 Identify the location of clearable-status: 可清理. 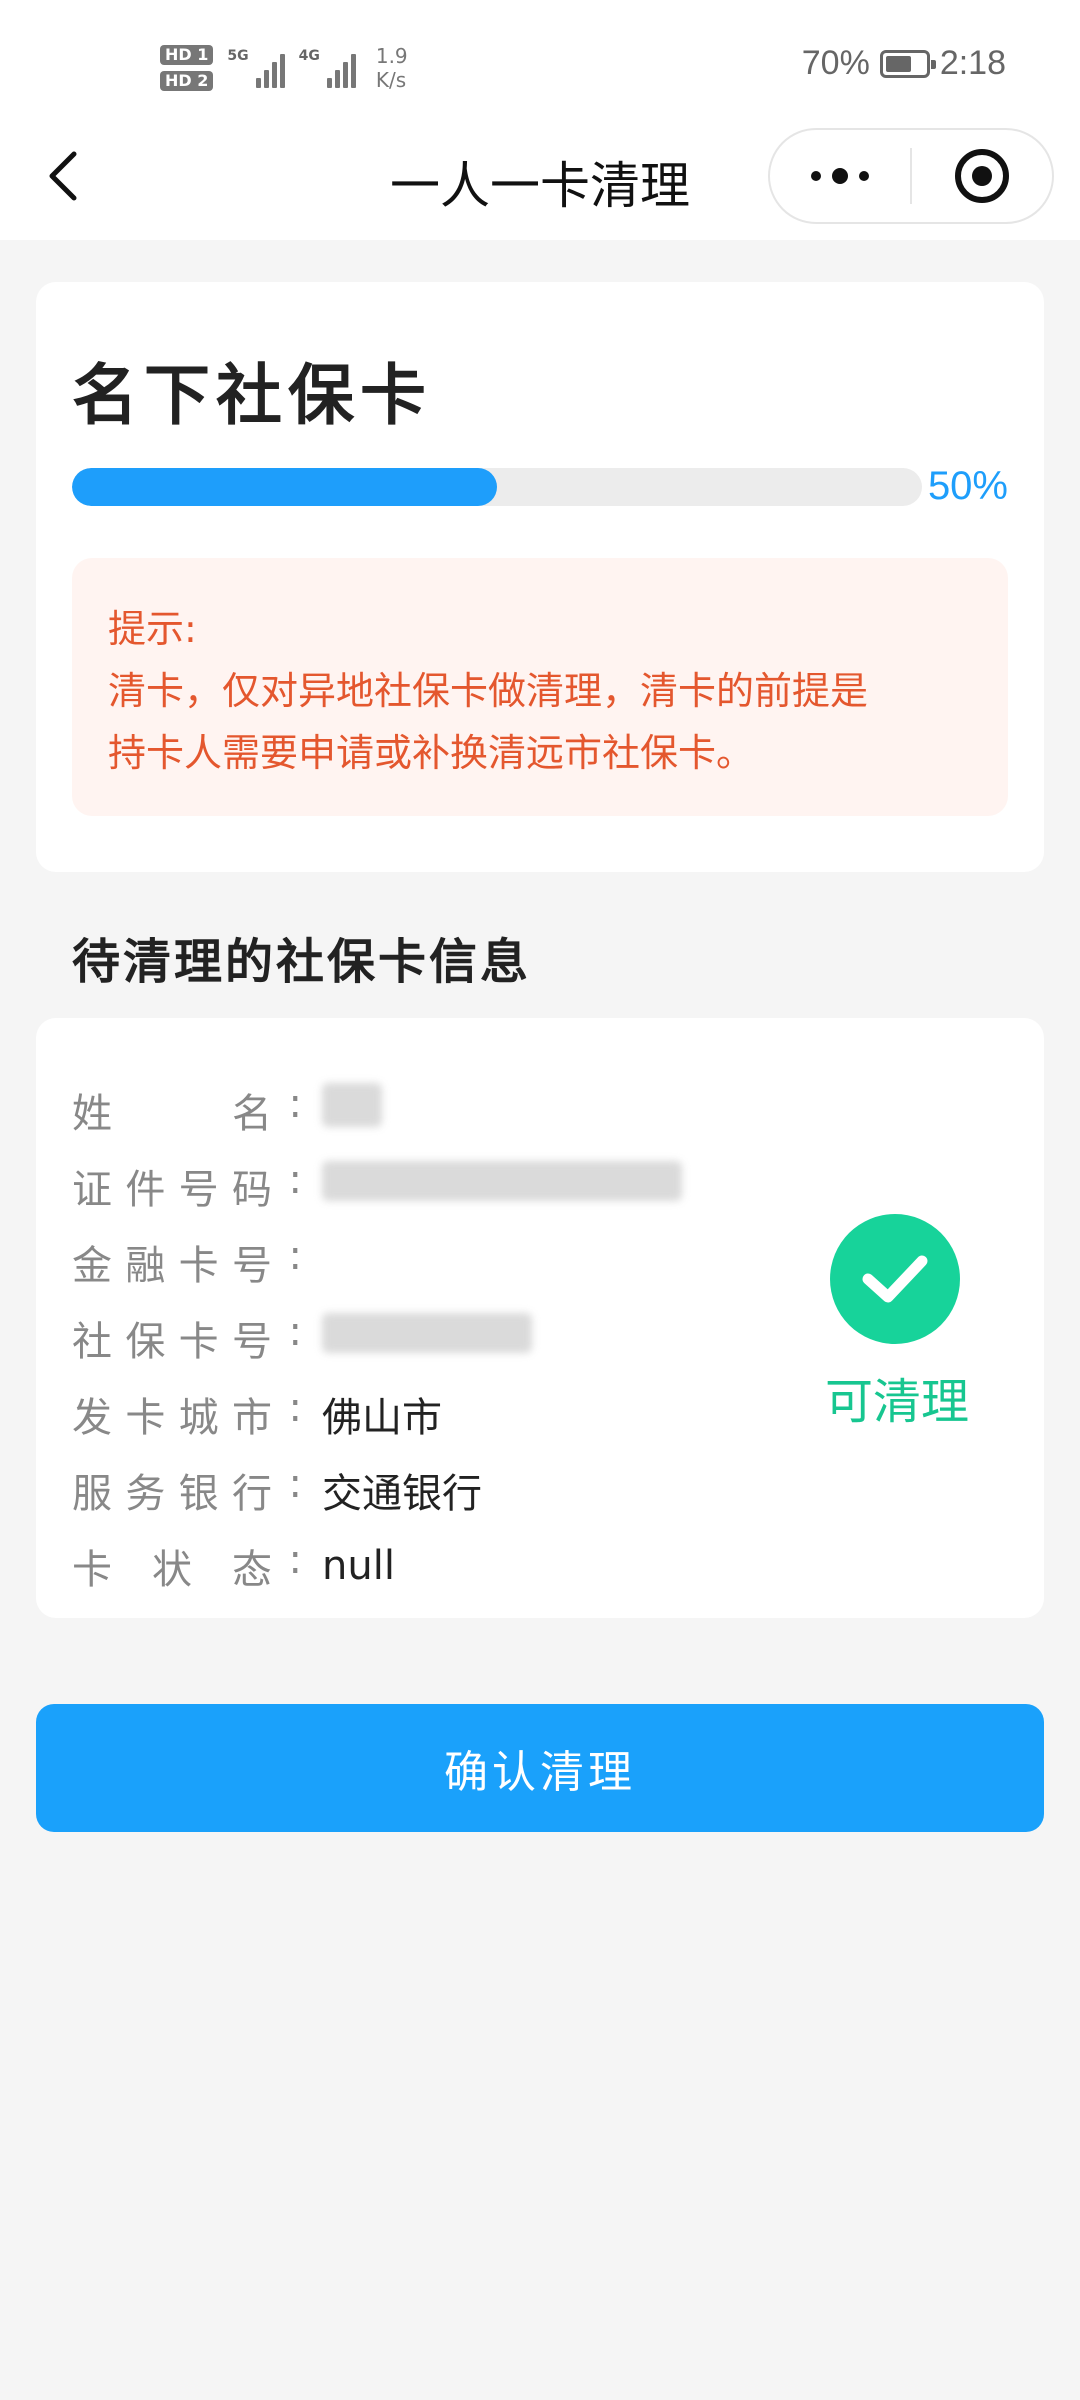
(896, 1402).